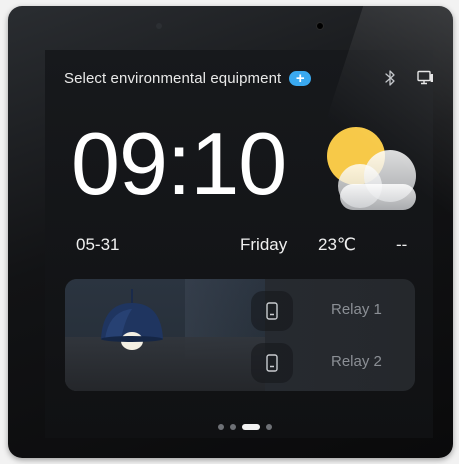 The height and width of the screenshot is (464, 459). I want to click on plus-icon: +, so click(300, 78).